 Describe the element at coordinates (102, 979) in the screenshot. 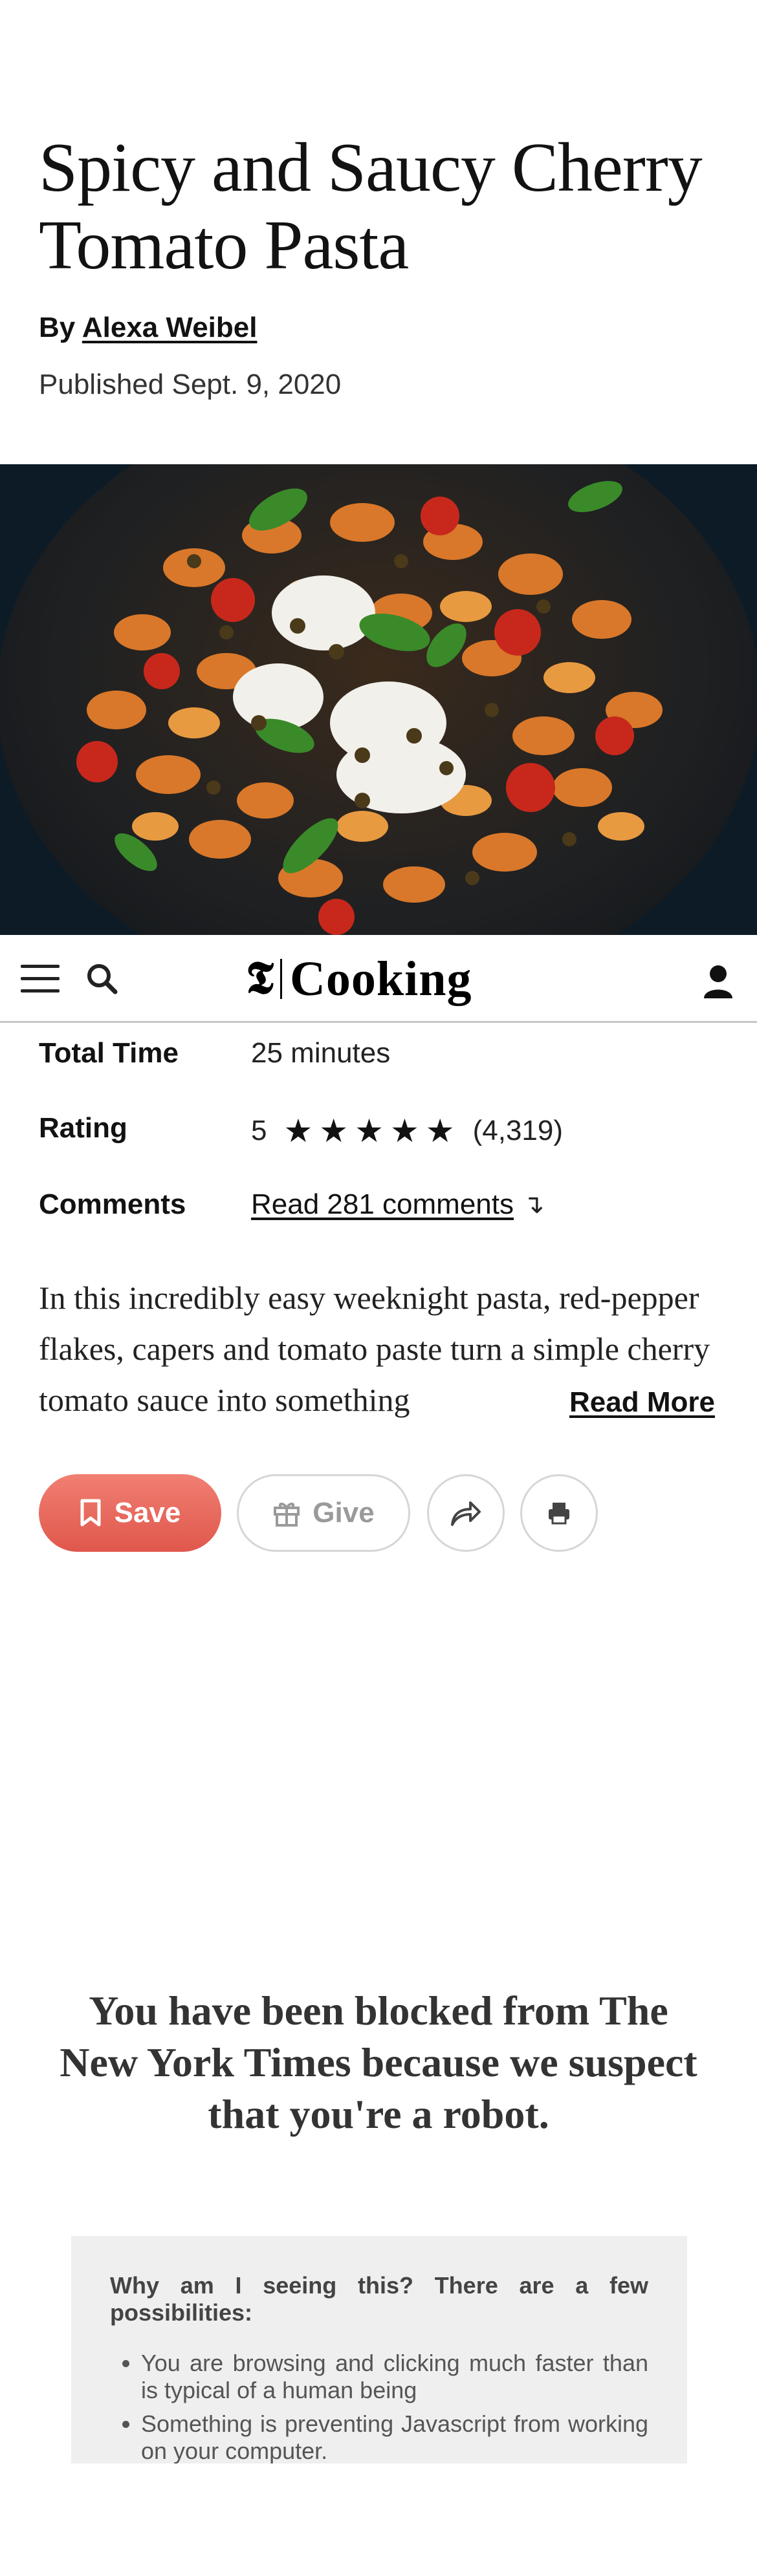

I see `search-icon` at that location.